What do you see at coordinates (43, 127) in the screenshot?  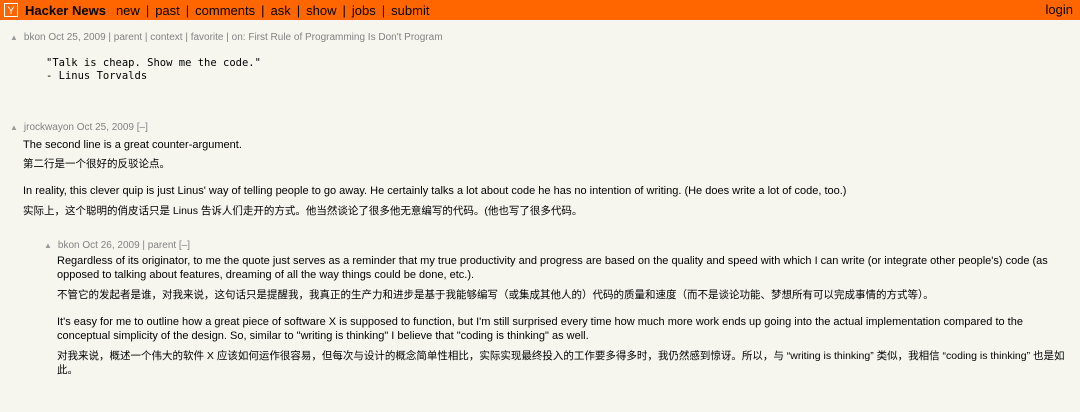 I see `comment-author: jrockway` at bounding box center [43, 127].